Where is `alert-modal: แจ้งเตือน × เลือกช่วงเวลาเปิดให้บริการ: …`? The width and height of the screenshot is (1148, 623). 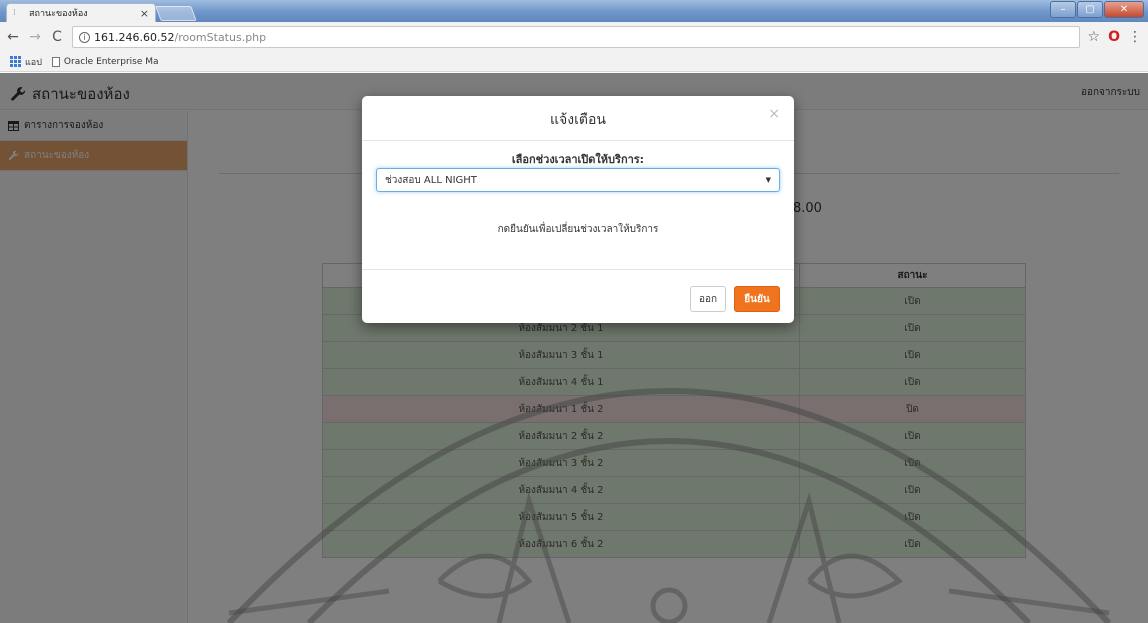 alert-modal: แจ้งเตือน × เลือกช่วงเวลาเปิดให้บริการ: … is located at coordinates (578, 209).